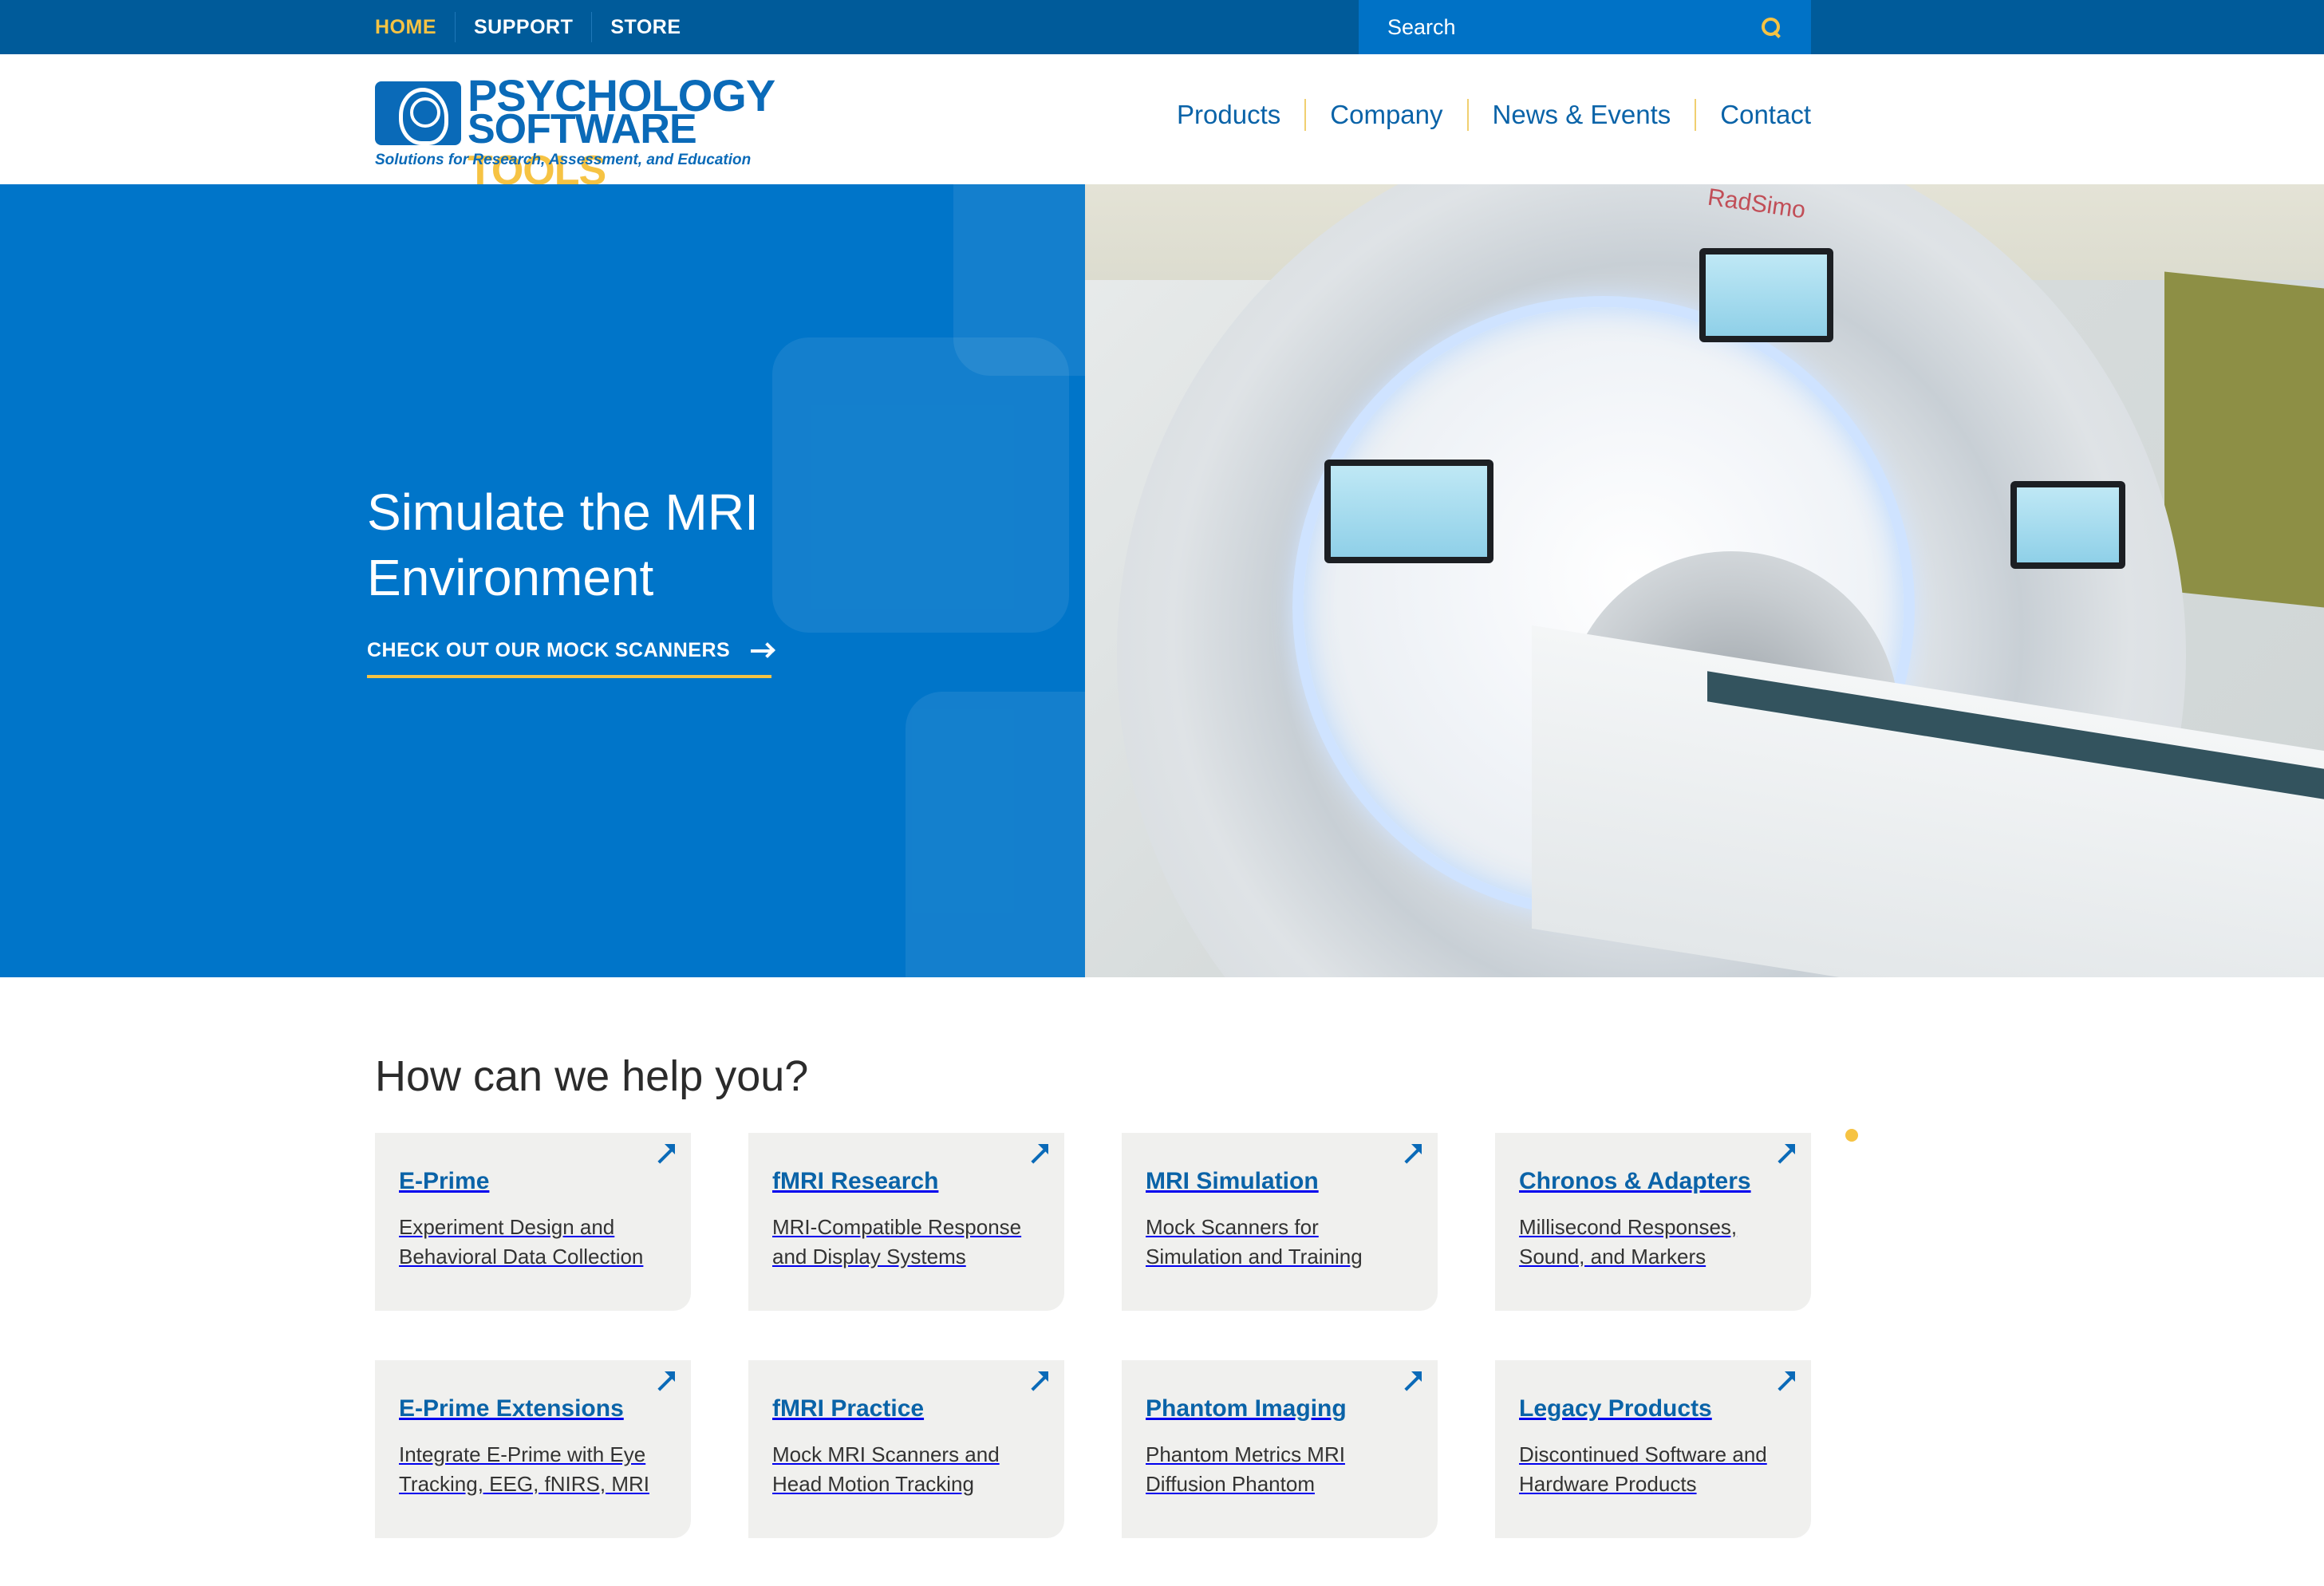  What do you see at coordinates (415, 27) in the screenshot?
I see `nav-home-link: HOME` at bounding box center [415, 27].